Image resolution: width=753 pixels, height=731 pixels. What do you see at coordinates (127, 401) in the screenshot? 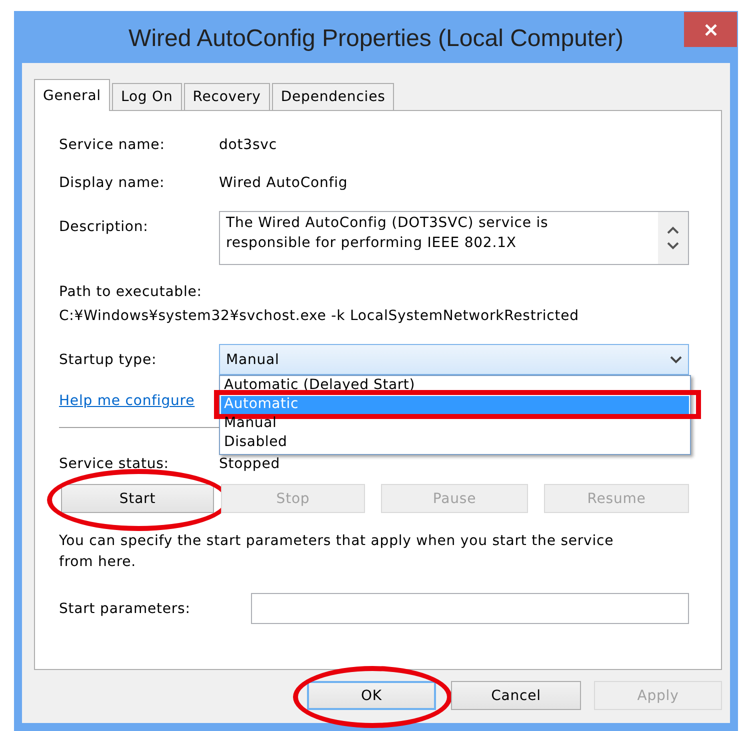
I see `help-link: Help me configure` at bounding box center [127, 401].